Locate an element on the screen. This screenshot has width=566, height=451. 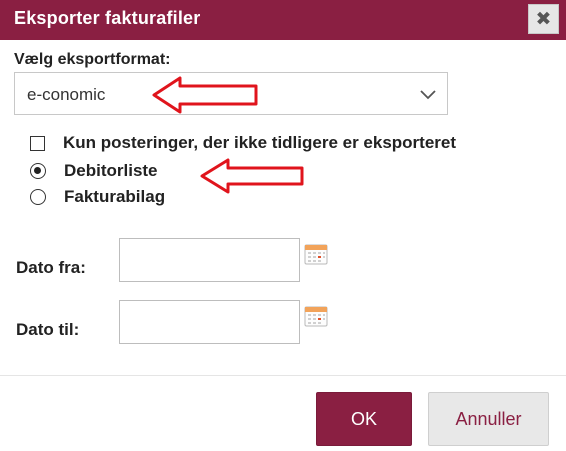
close-button: ✖ is located at coordinates (543, 19).